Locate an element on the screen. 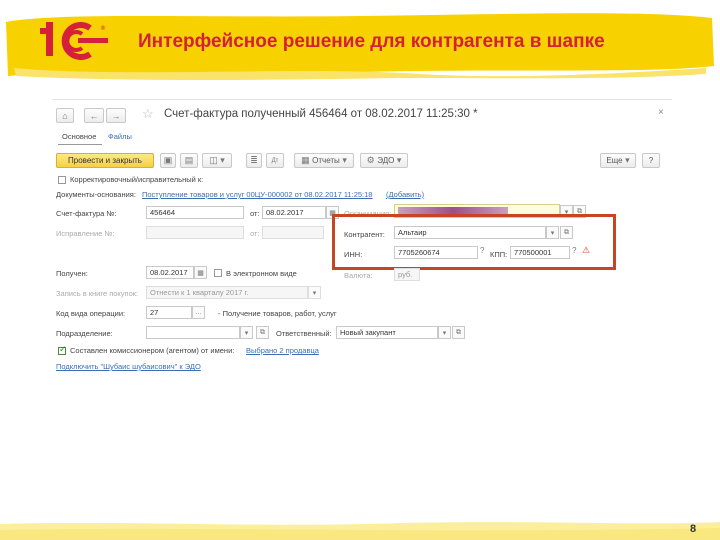  dt-kt-icon: Дт is located at coordinates (275, 160).